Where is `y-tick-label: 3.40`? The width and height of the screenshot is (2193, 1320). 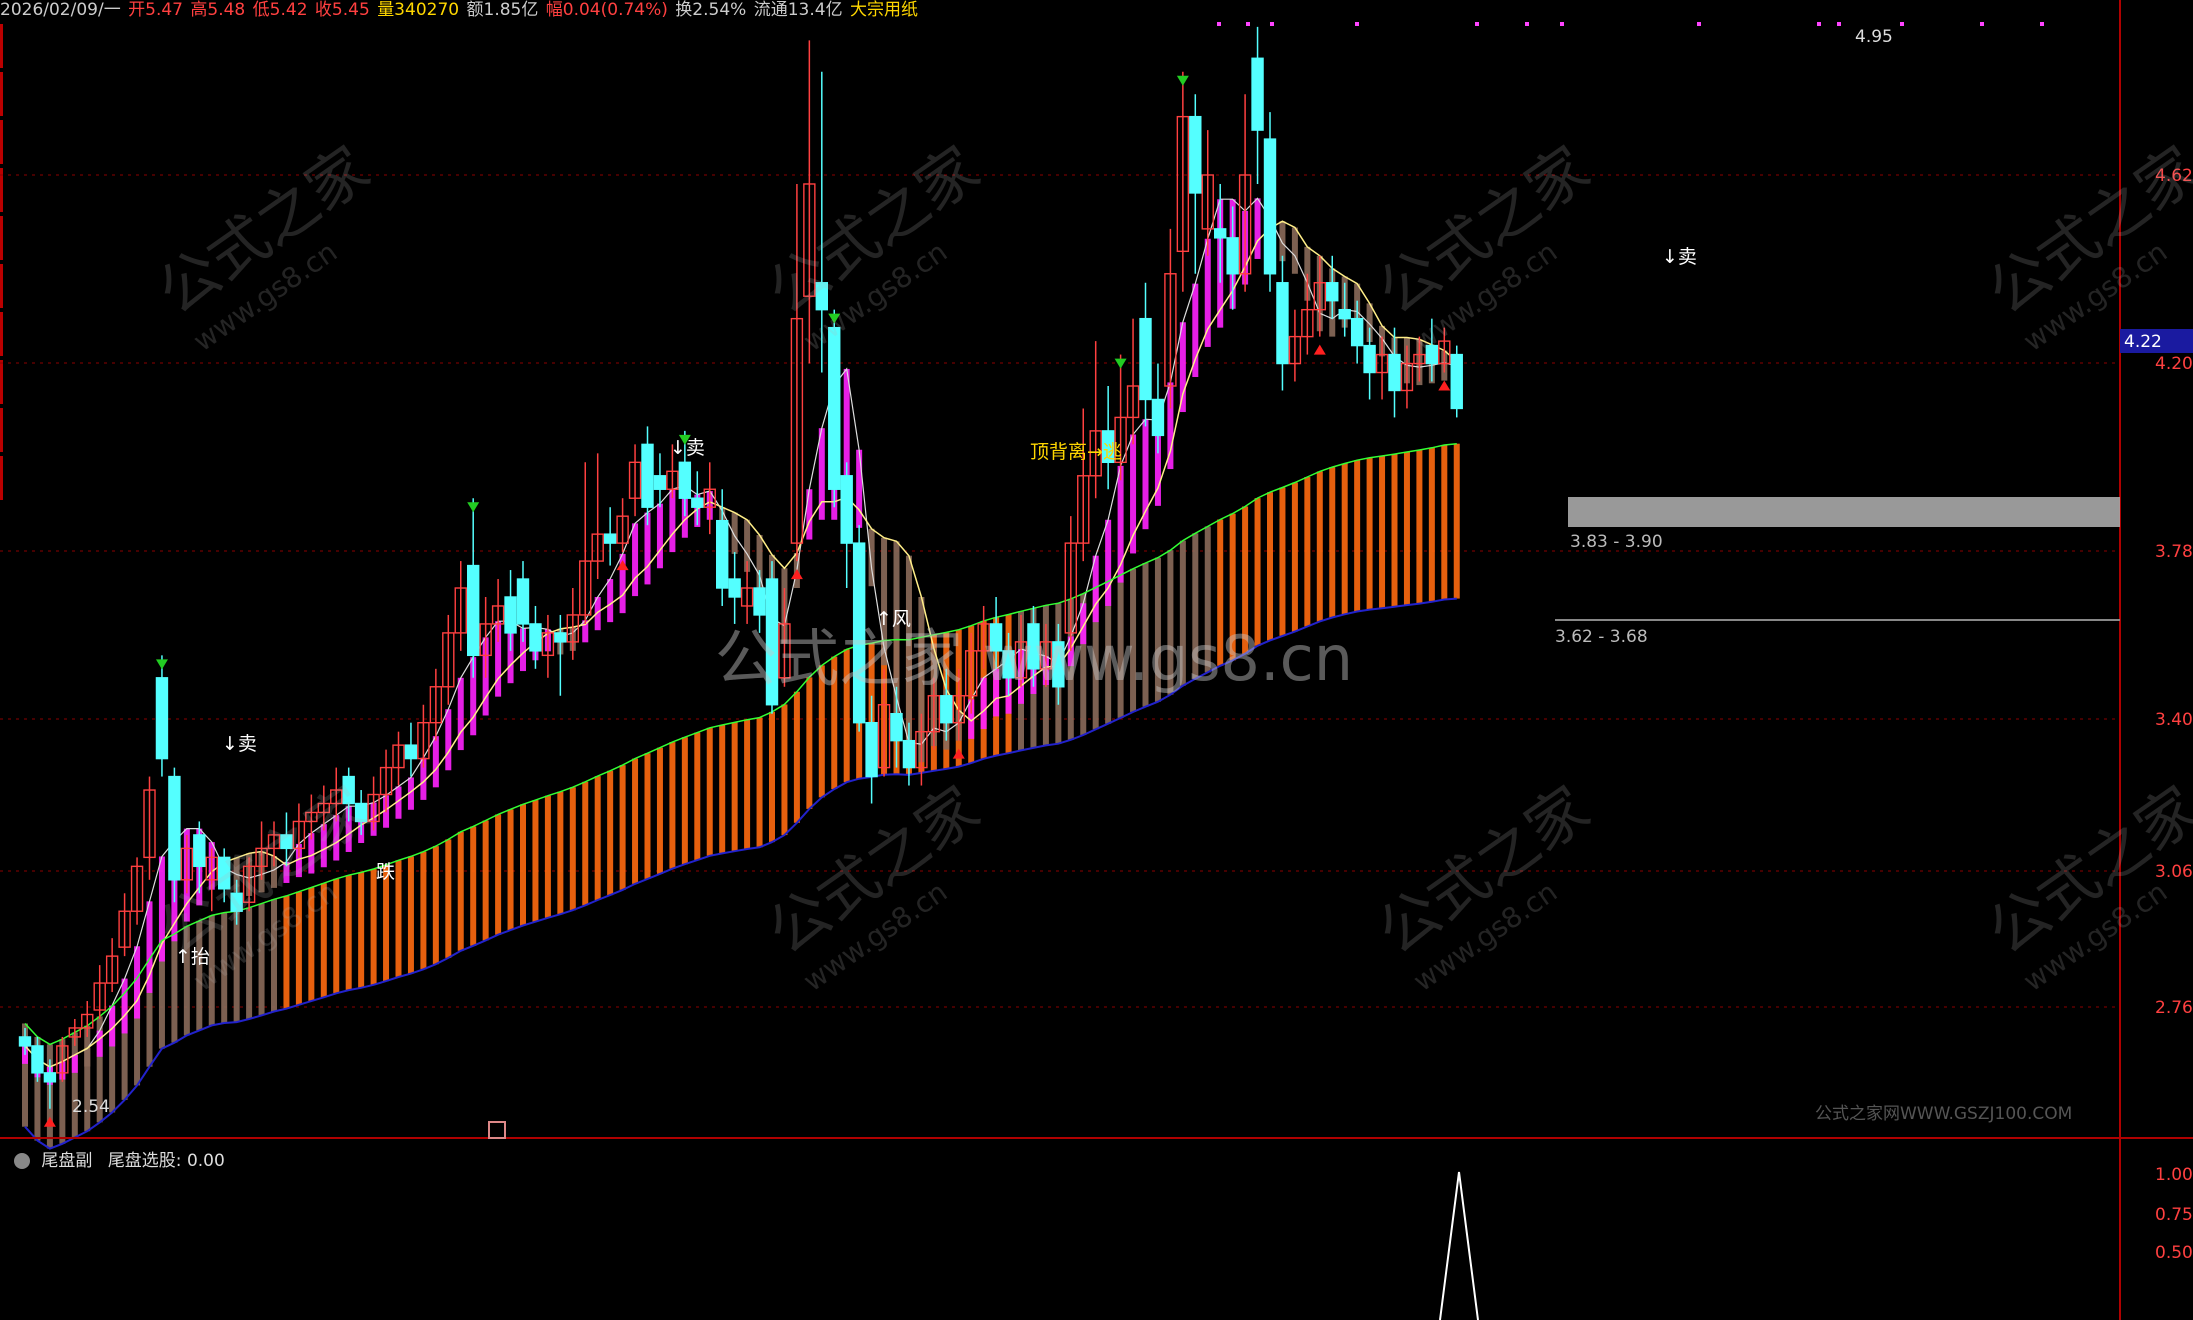 y-tick-label: 3.40 is located at coordinates (2174, 720).